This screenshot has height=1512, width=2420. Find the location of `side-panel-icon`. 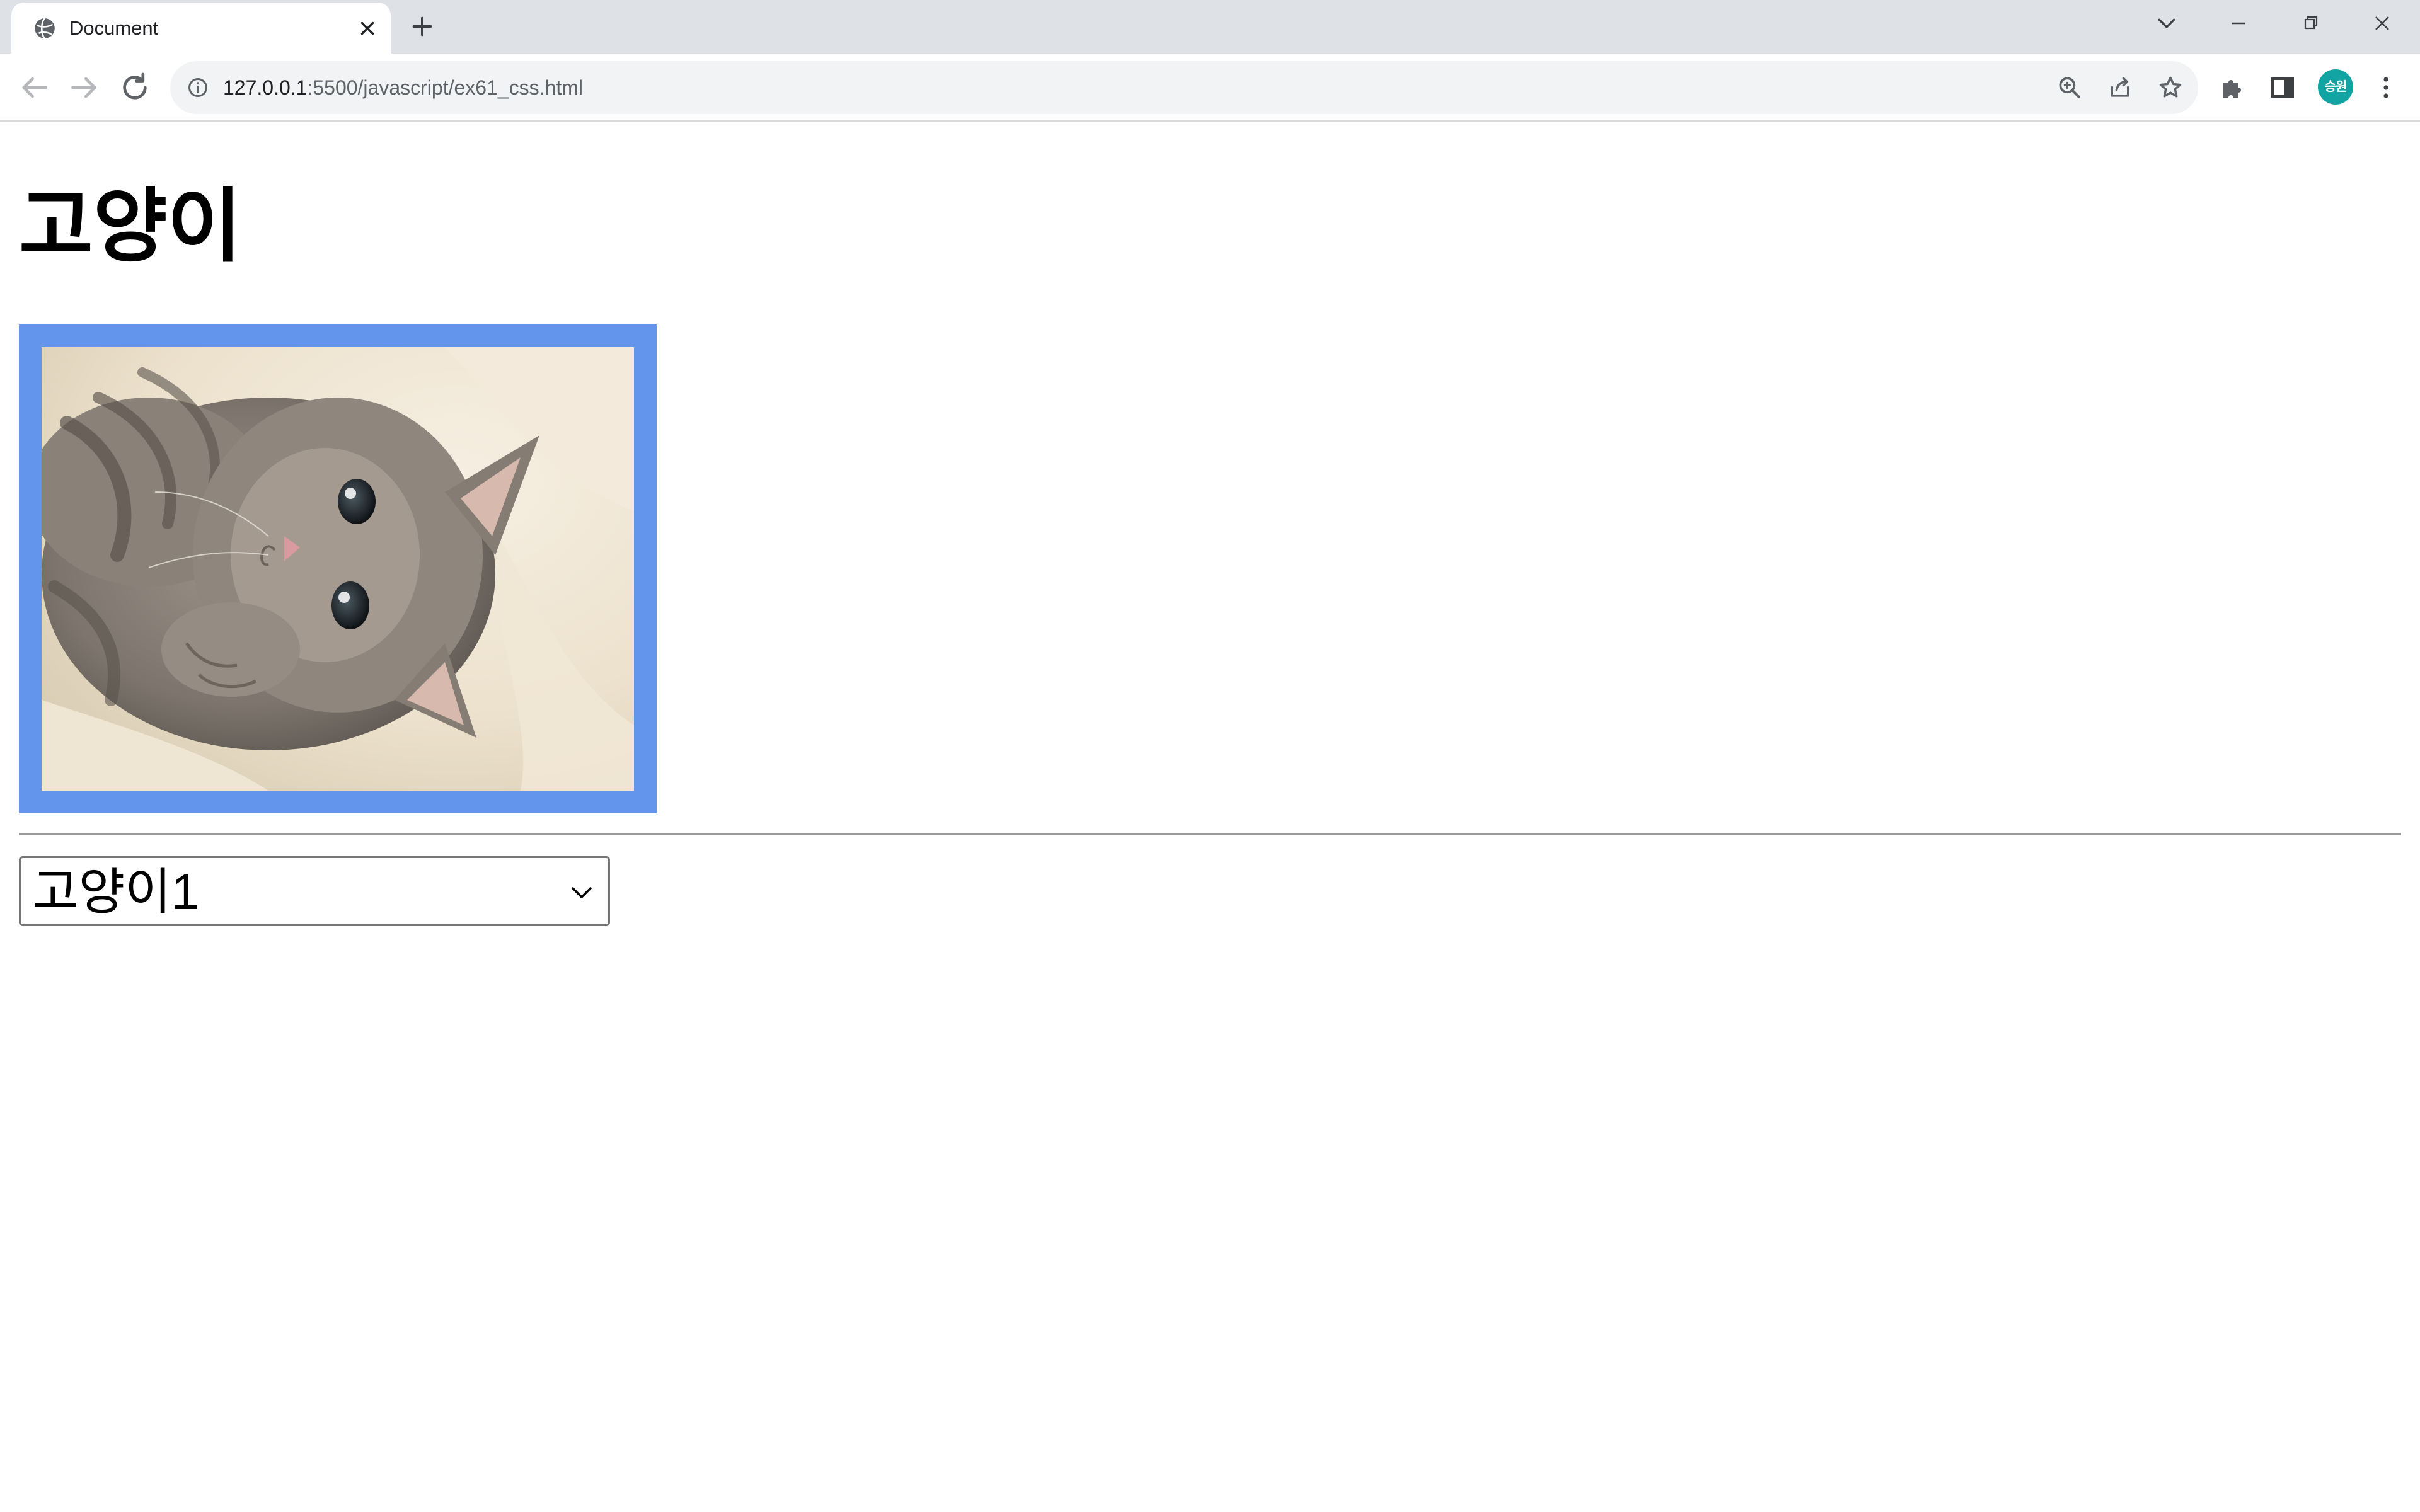

side-panel-icon is located at coordinates (2283, 87).